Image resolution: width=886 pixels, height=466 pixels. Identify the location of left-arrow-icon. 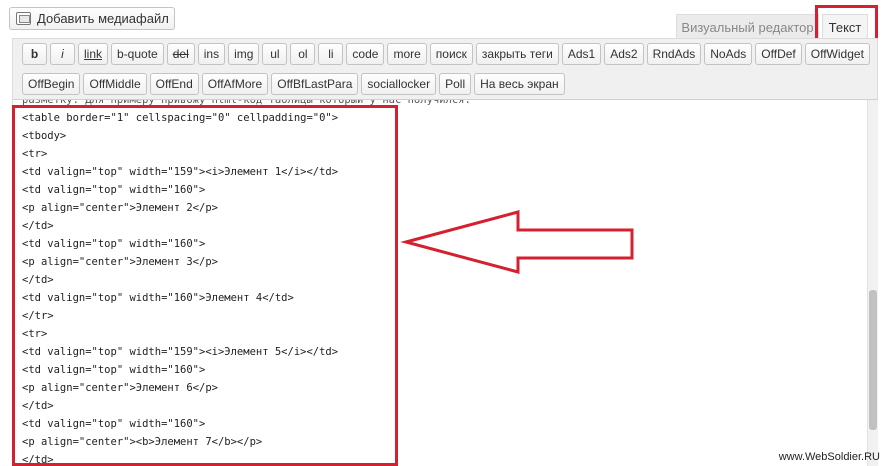
(517, 242).